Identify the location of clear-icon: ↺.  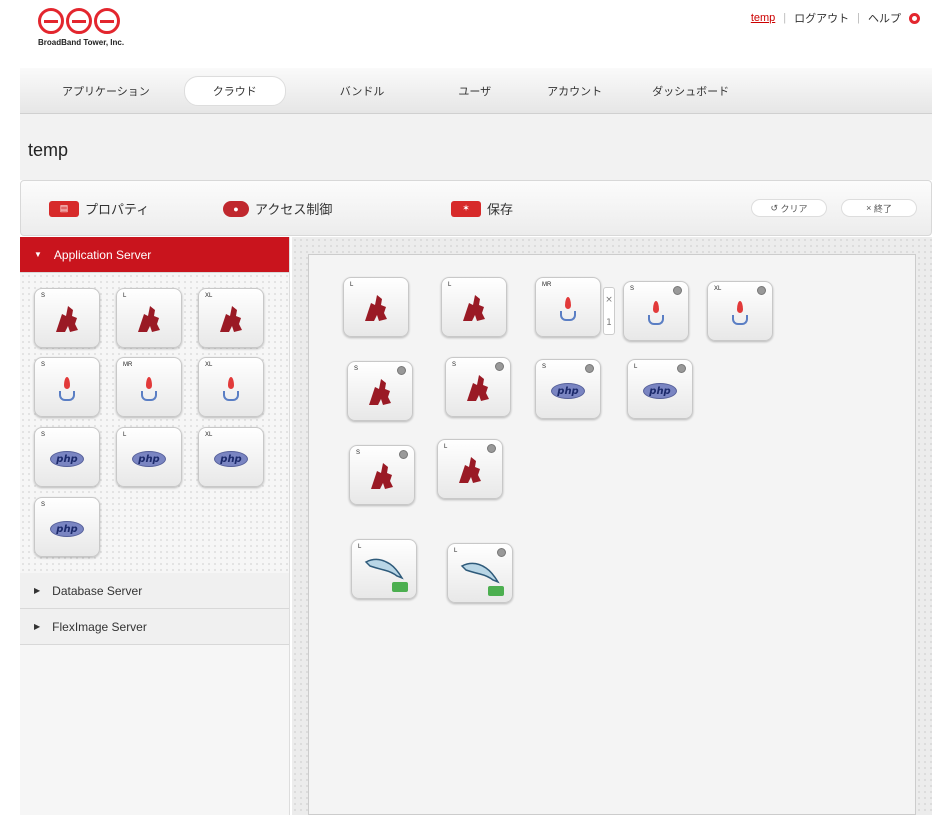
(775, 207).